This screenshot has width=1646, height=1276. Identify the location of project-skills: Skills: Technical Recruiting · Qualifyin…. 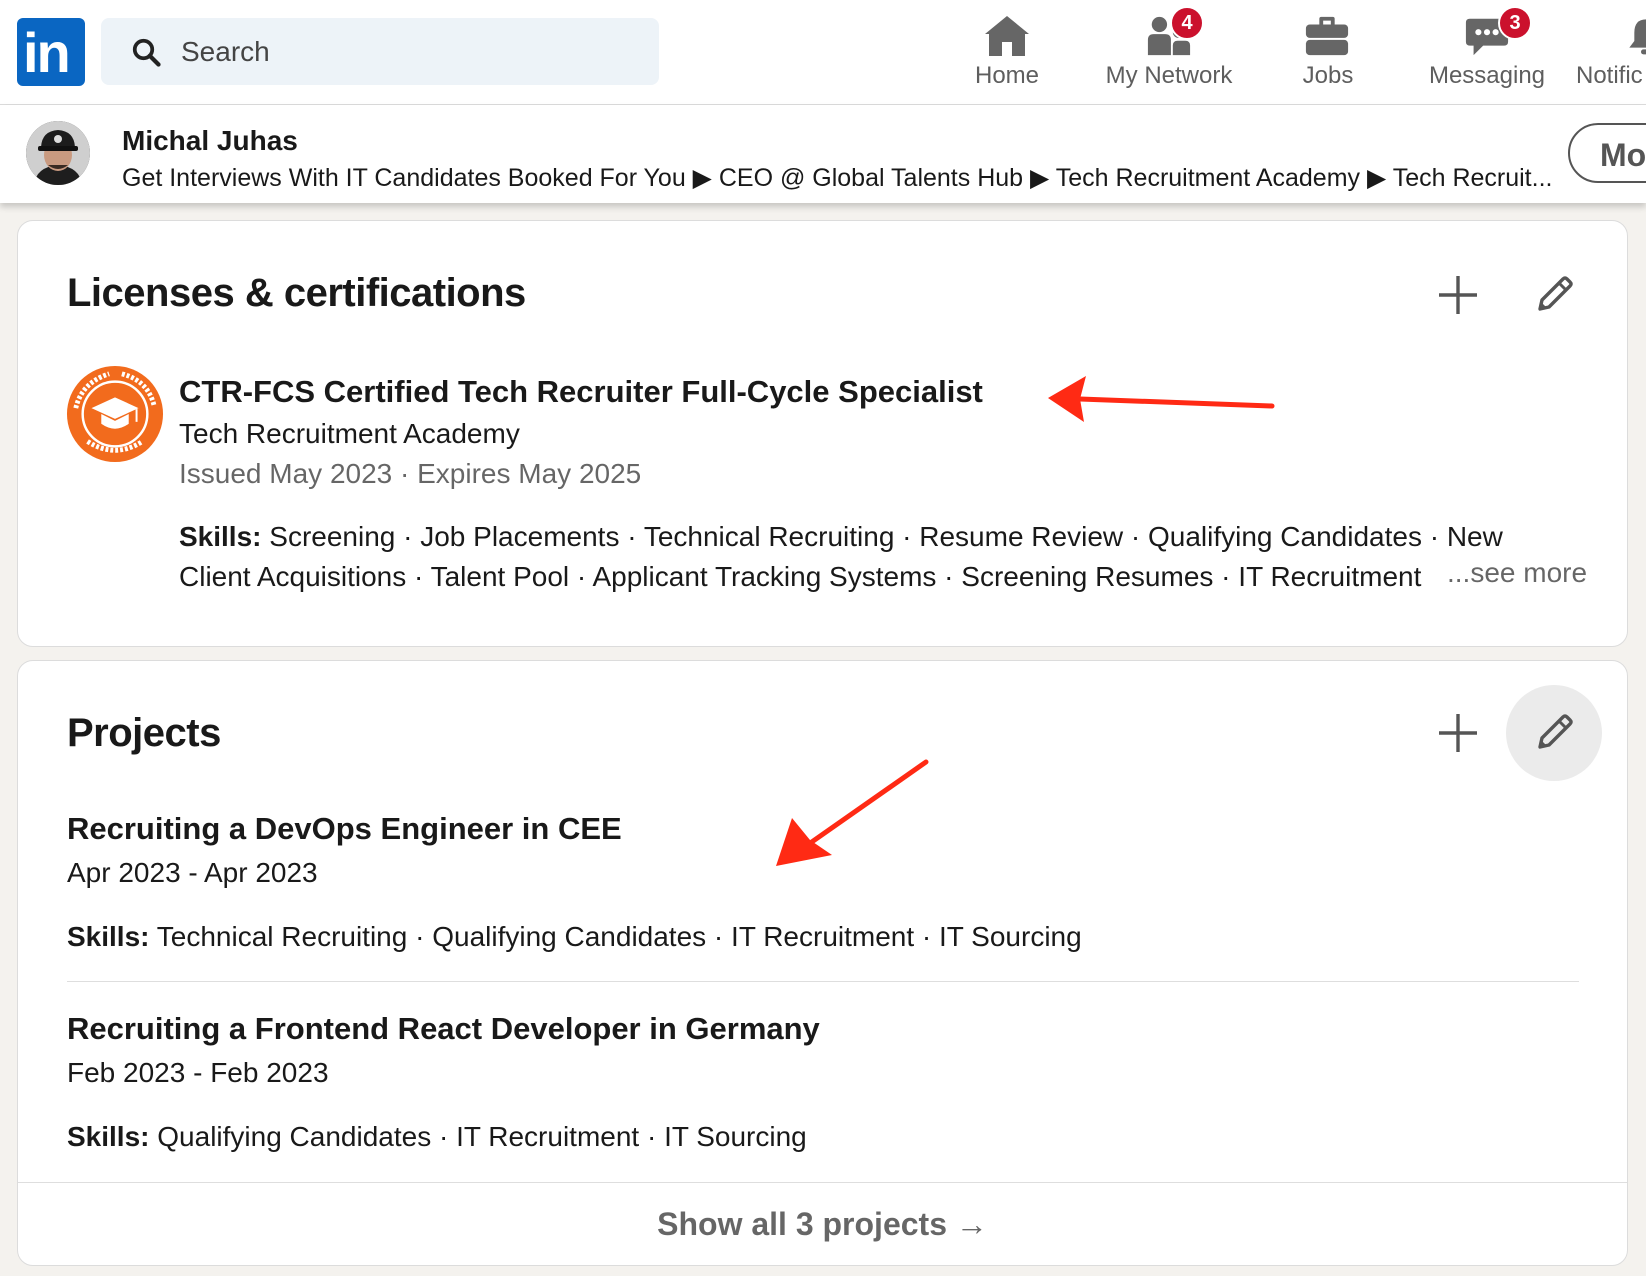
(574, 937).